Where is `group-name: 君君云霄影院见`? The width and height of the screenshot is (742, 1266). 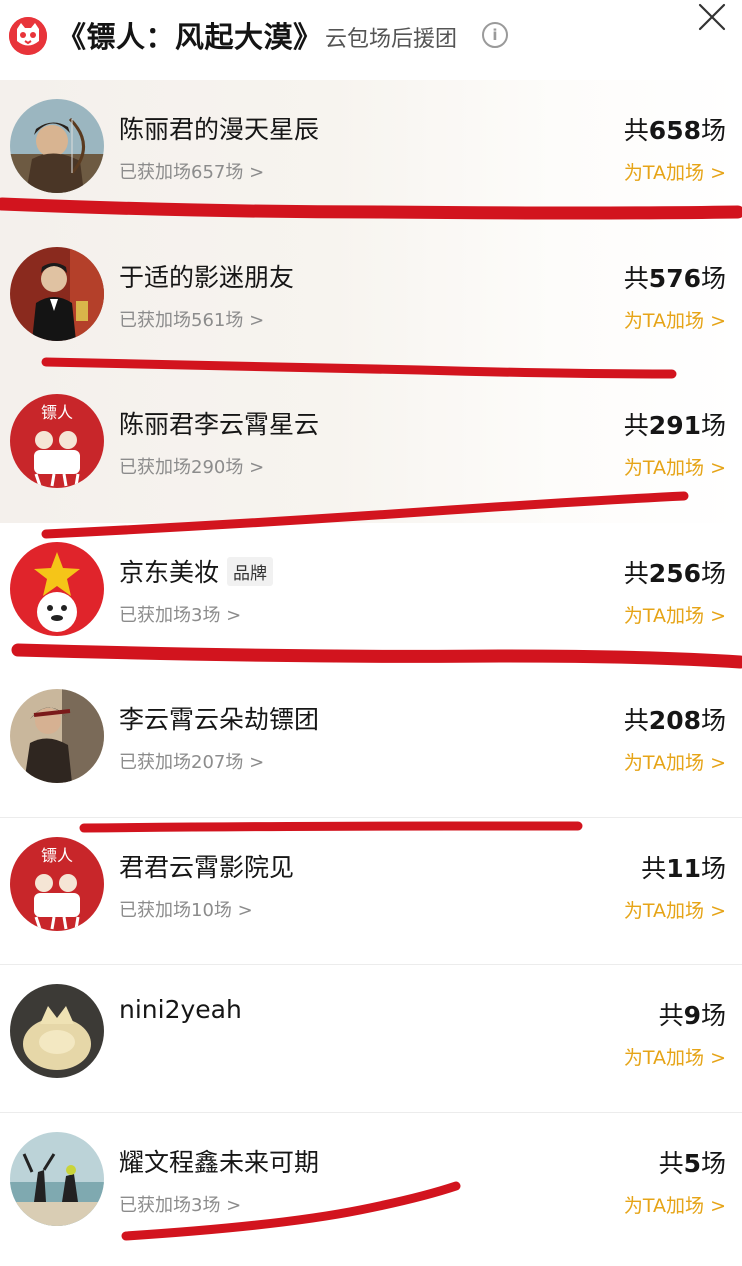 group-name: 君君云霄影院见 is located at coordinates (207, 867).